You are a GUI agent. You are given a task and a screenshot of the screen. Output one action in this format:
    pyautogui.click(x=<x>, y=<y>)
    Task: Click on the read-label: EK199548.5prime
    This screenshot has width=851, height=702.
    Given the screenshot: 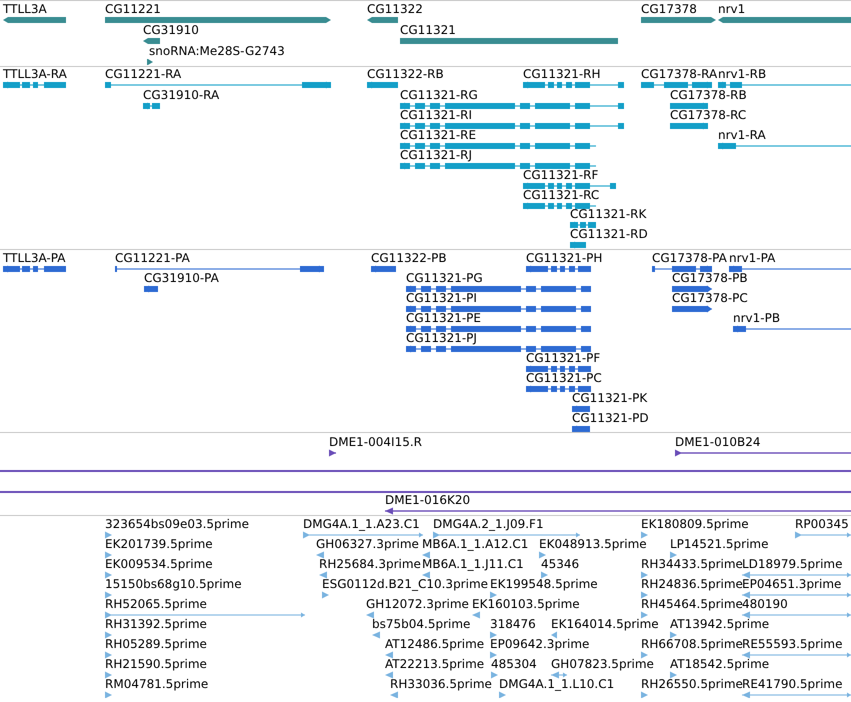 What is the action you would take?
    pyautogui.click(x=544, y=584)
    